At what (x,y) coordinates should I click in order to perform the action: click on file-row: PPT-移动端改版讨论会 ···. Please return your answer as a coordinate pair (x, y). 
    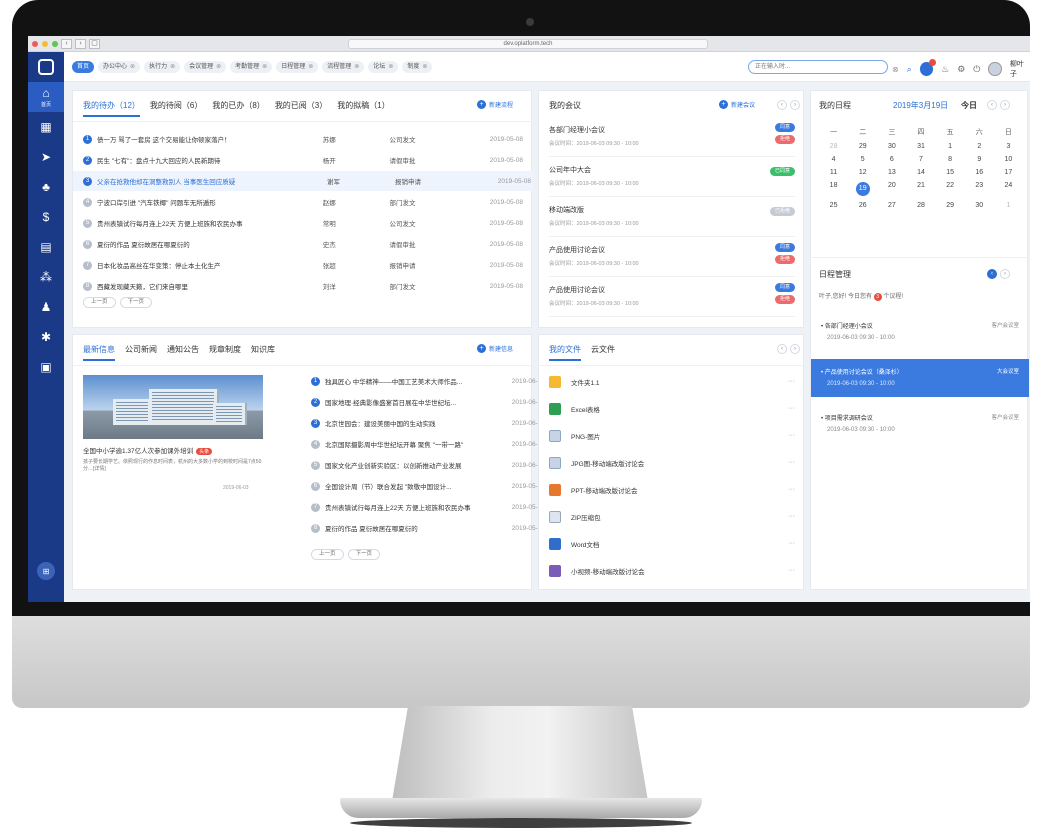
    Looking at the image, I should click on (672, 489).